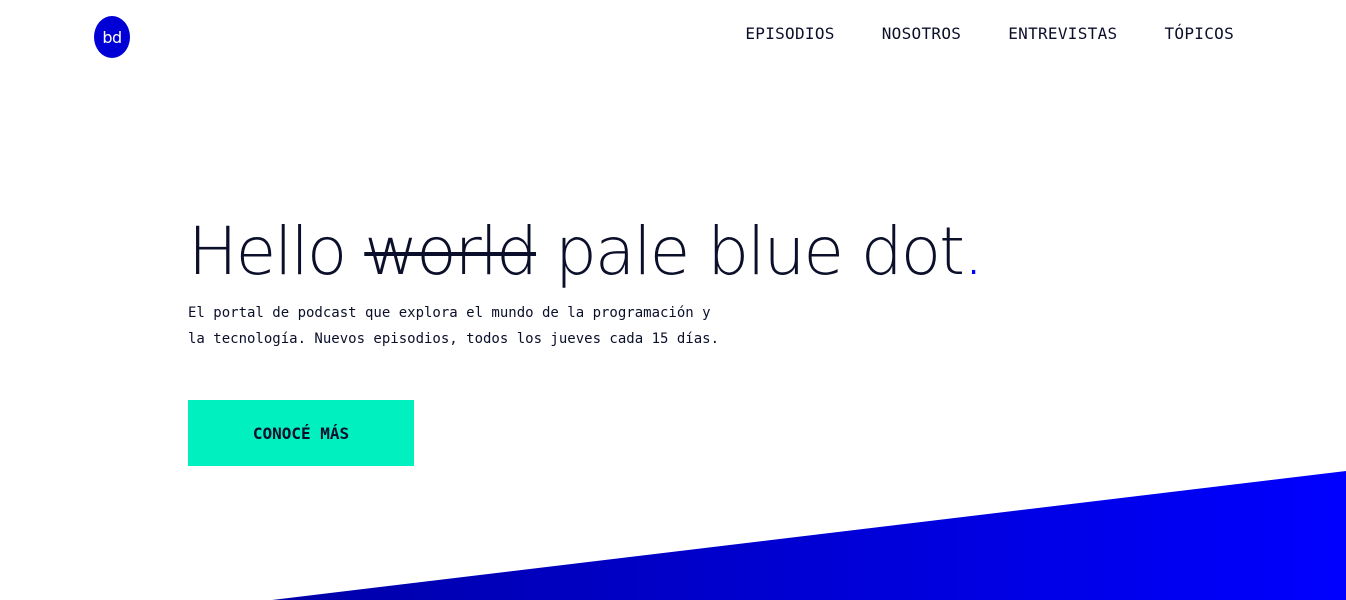 The width and height of the screenshot is (1346, 600). I want to click on main-nav: EPISODIOS NOSOTROS ENTREVISTAS TÓPICOS, so click(989, 33).